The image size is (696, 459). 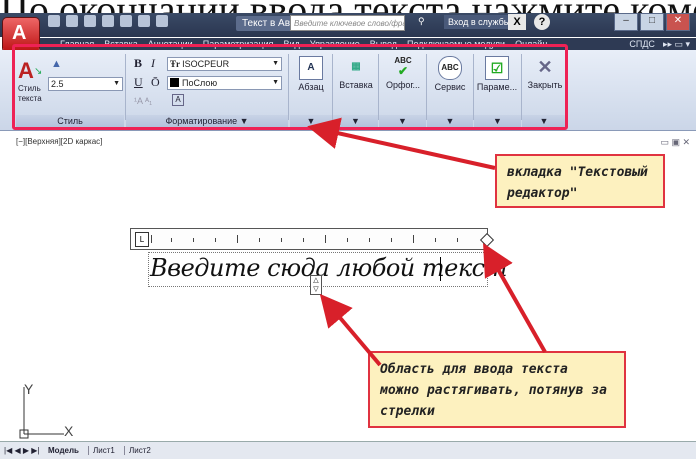 I want to click on minimize-button: –, so click(x=626, y=22).